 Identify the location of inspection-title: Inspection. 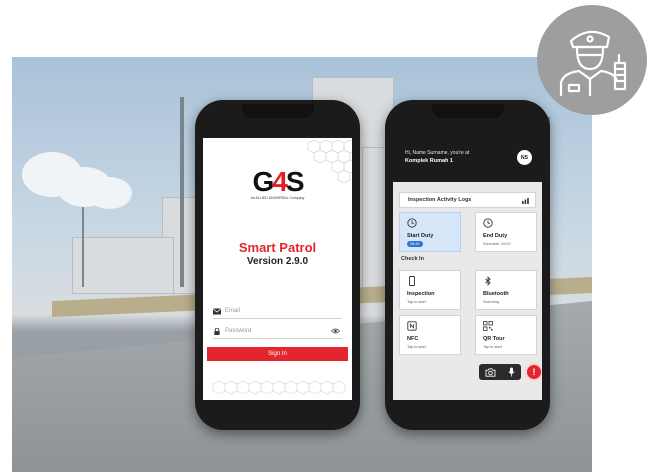
(421, 294).